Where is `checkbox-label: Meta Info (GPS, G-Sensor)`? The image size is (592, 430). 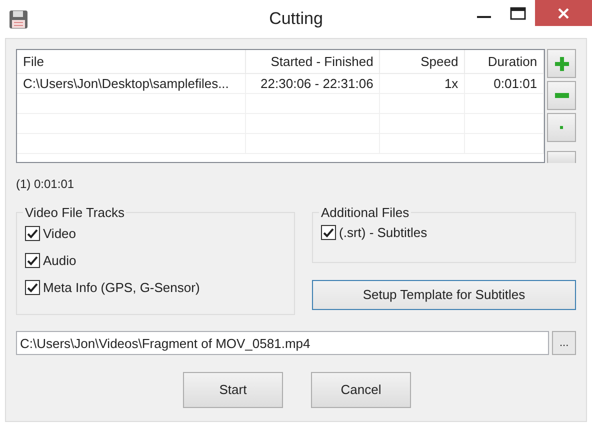
checkbox-label: Meta Info (GPS, G-Sensor) is located at coordinates (121, 287).